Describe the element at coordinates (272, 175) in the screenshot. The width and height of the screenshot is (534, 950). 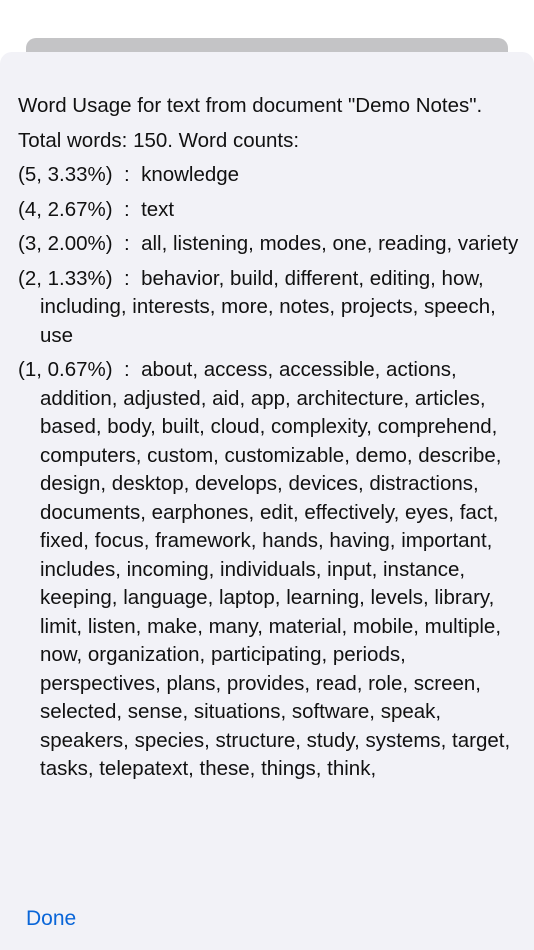
I see `word-count-group: (5, 3.33%) : knowledge` at that location.